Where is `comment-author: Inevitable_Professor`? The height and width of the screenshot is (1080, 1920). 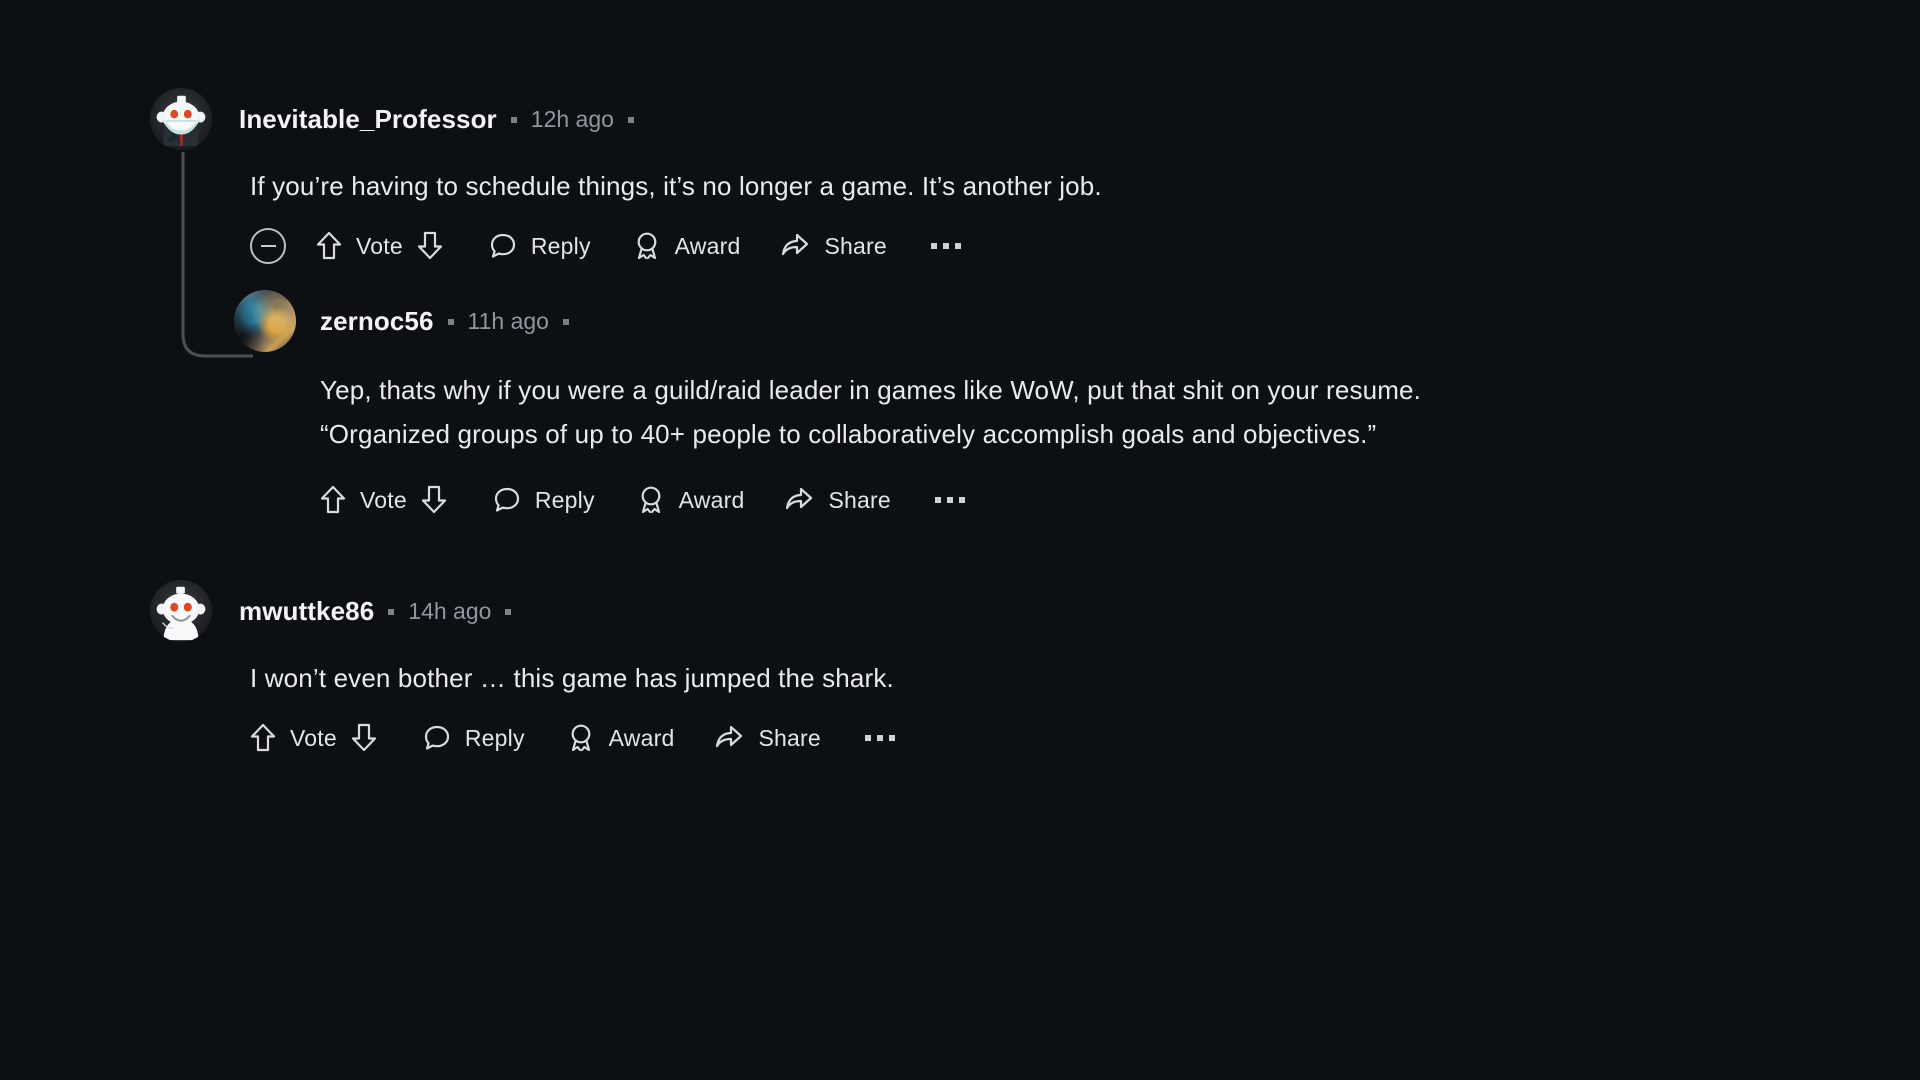
comment-author: Inevitable_Professor is located at coordinates (368, 119).